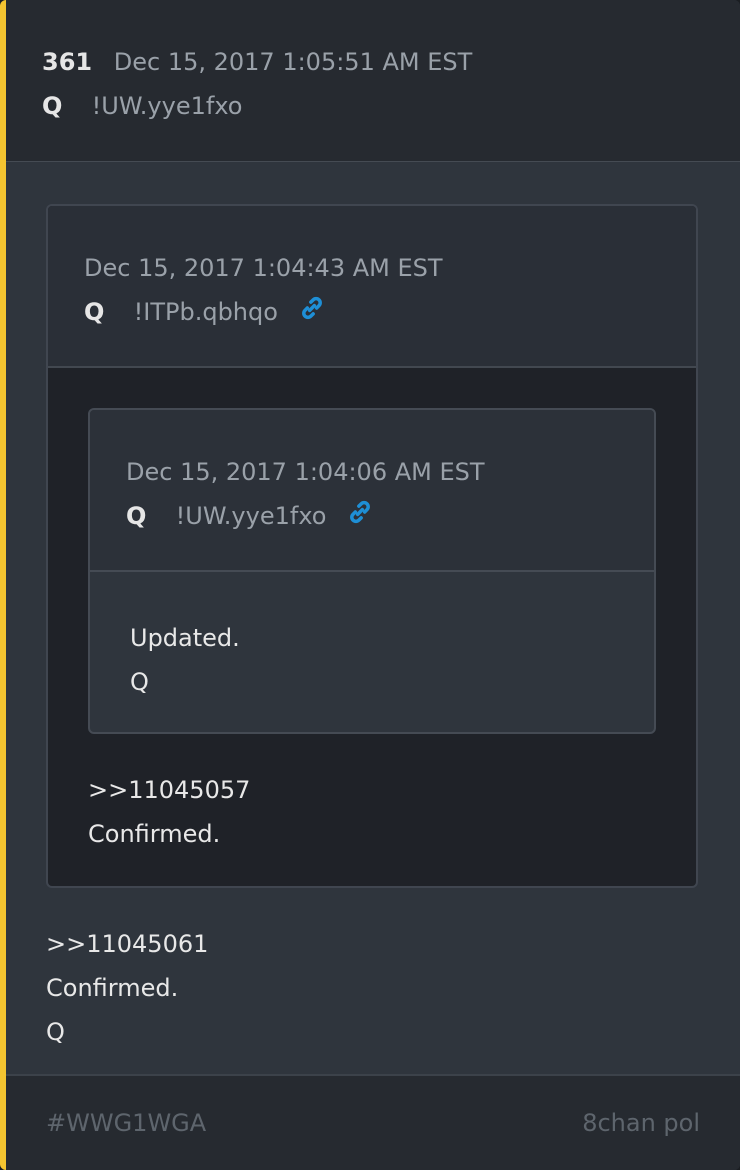 This screenshot has height=1170, width=740. What do you see at coordinates (52, 106) in the screenshot?
I see `post-author: Q` at bounding box center [52, 106].